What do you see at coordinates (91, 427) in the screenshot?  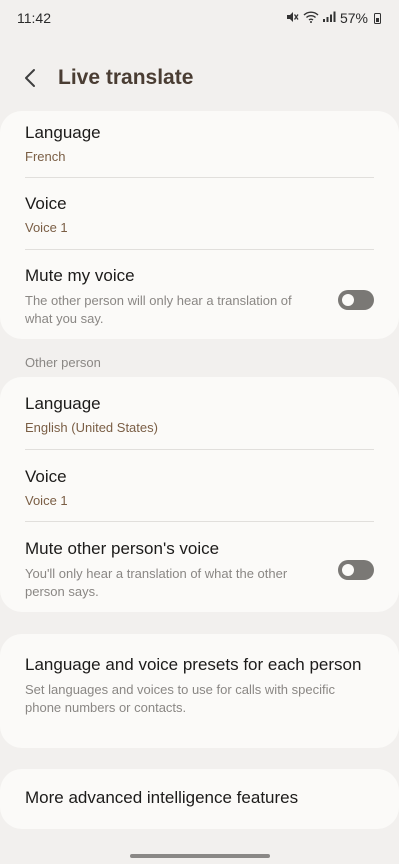 I see `other-language-value: English (United States)` at bounding box center [91, 427].